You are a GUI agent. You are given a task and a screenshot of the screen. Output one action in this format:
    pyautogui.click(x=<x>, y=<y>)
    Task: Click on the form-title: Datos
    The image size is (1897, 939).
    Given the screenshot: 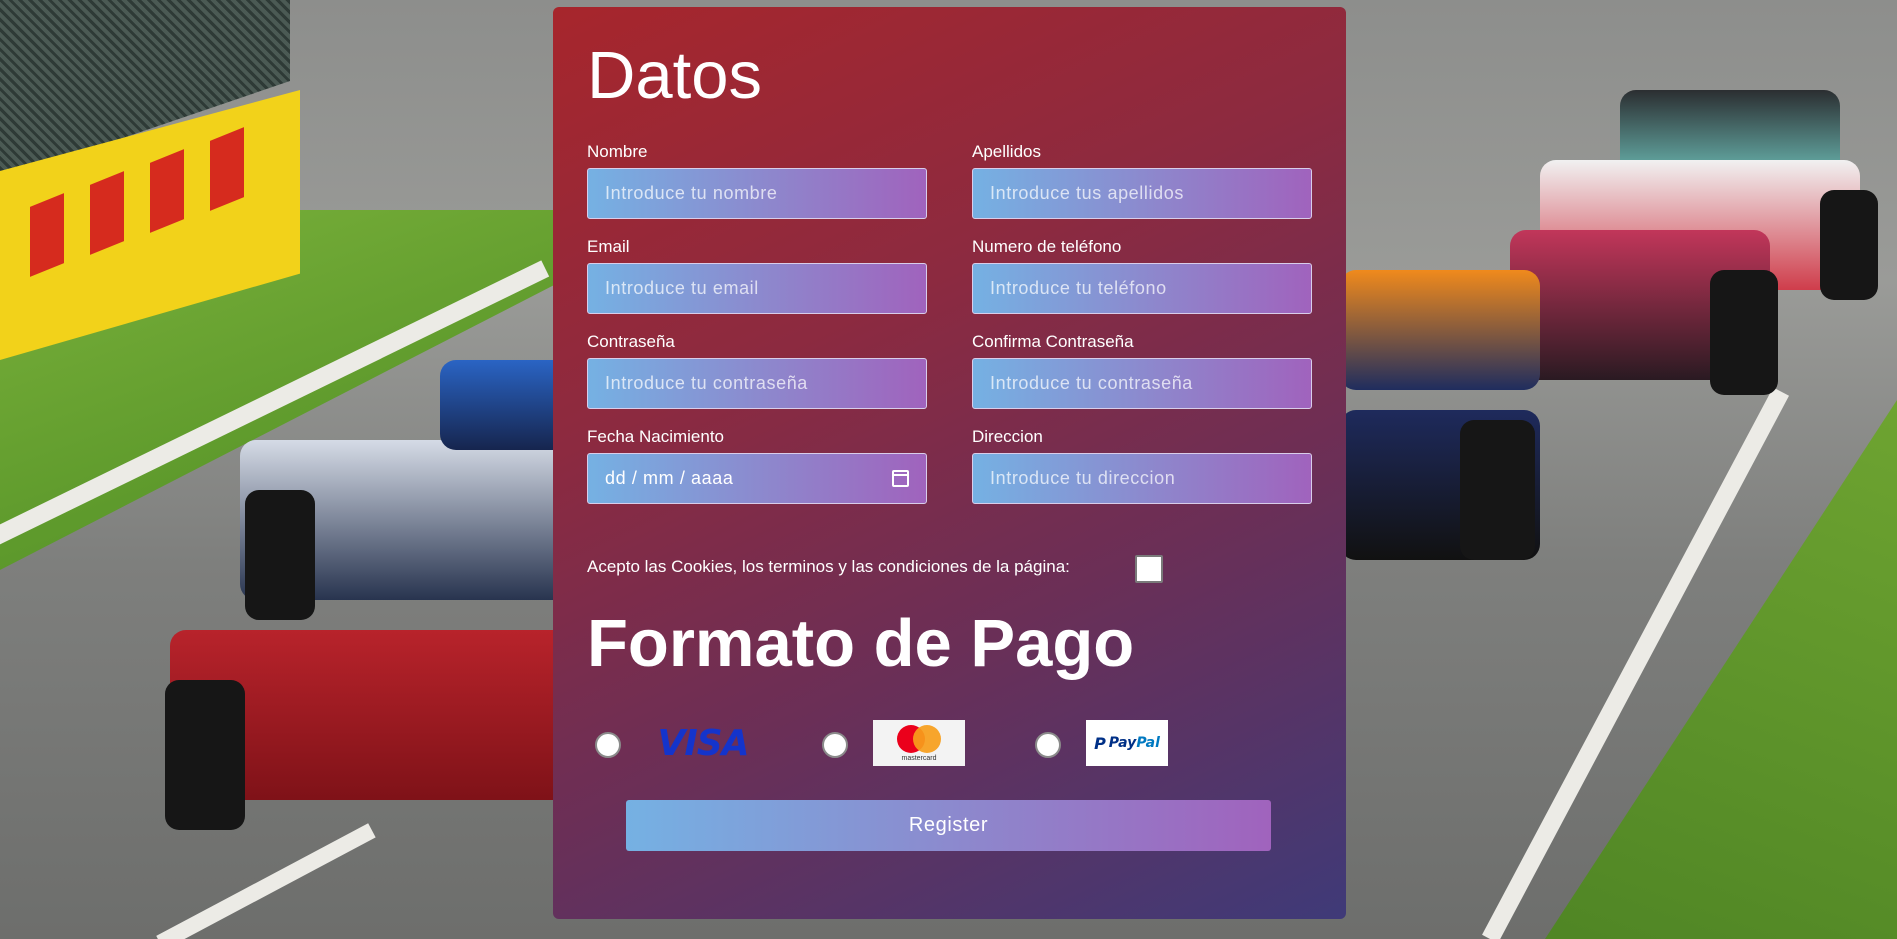 What is the action you would take?
    pyautogui.click(x=675, y=75)
    